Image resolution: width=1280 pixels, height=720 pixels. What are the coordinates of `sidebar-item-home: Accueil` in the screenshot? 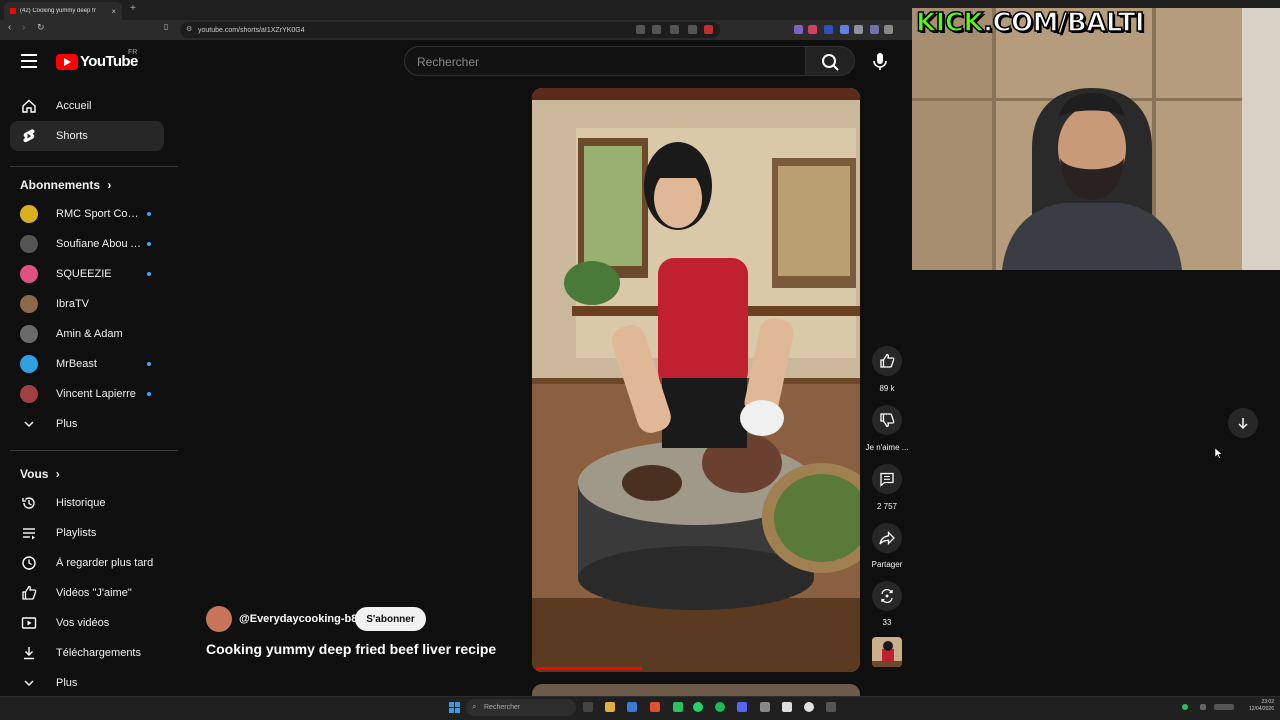 It's located at (87, 106).